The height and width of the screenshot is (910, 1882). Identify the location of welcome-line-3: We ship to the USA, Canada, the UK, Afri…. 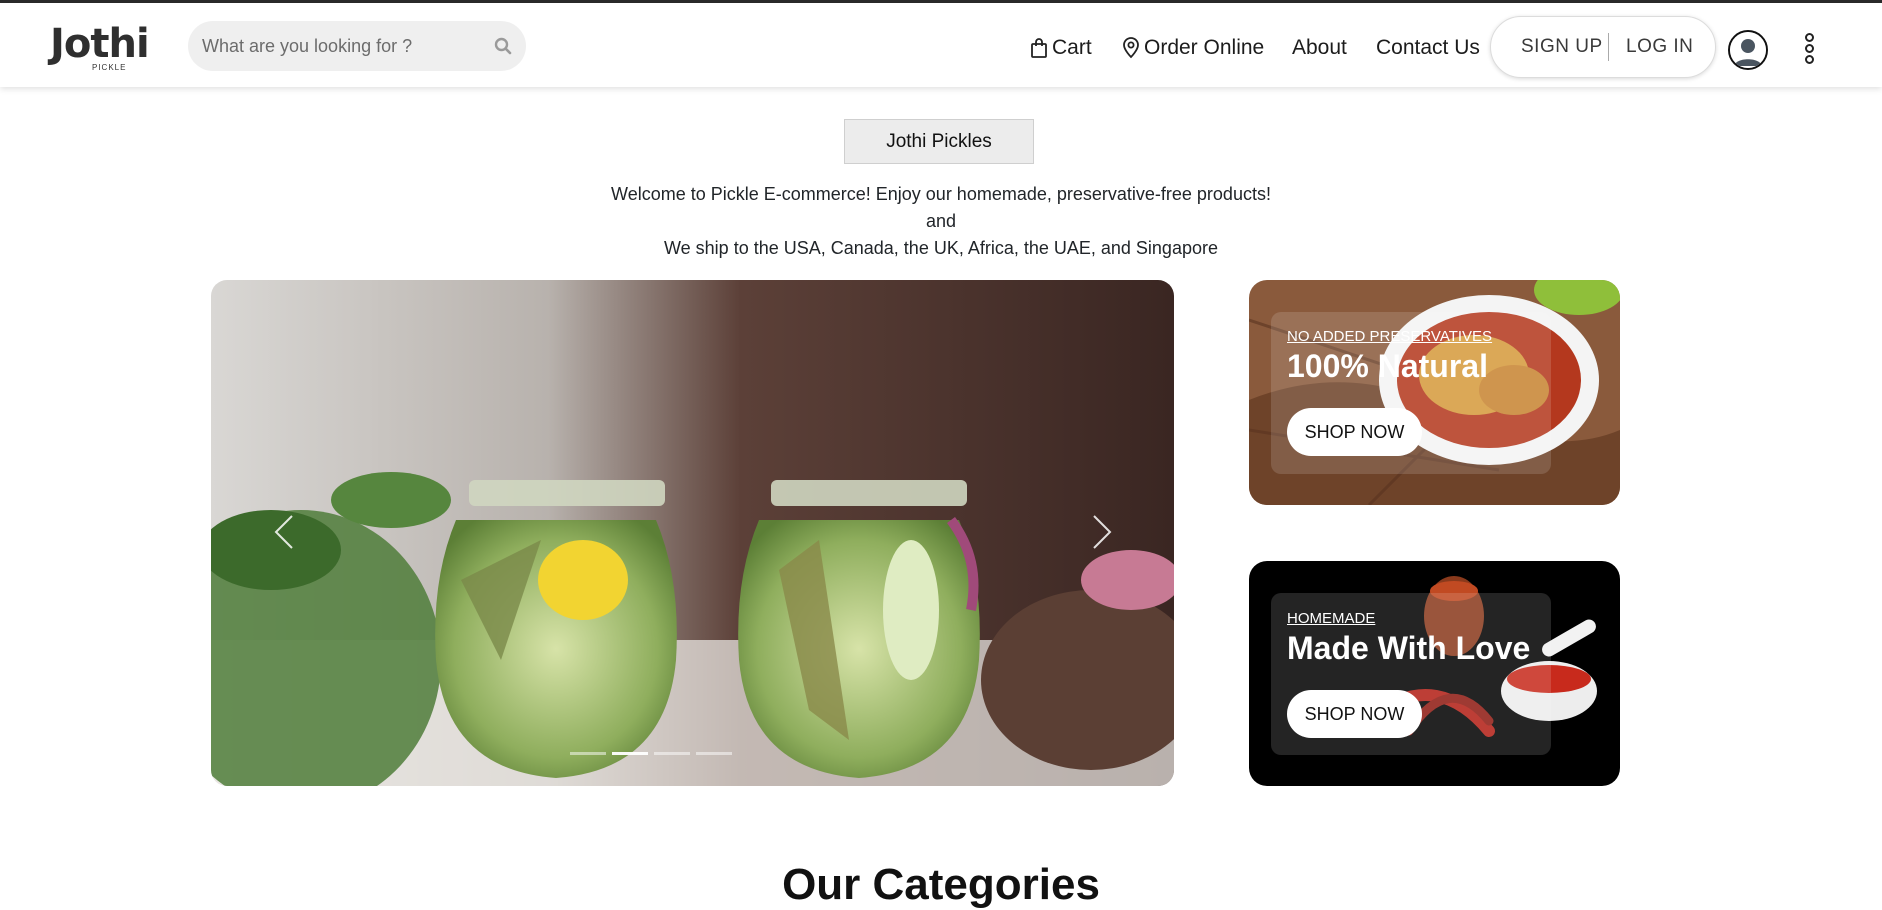
(941, 248).